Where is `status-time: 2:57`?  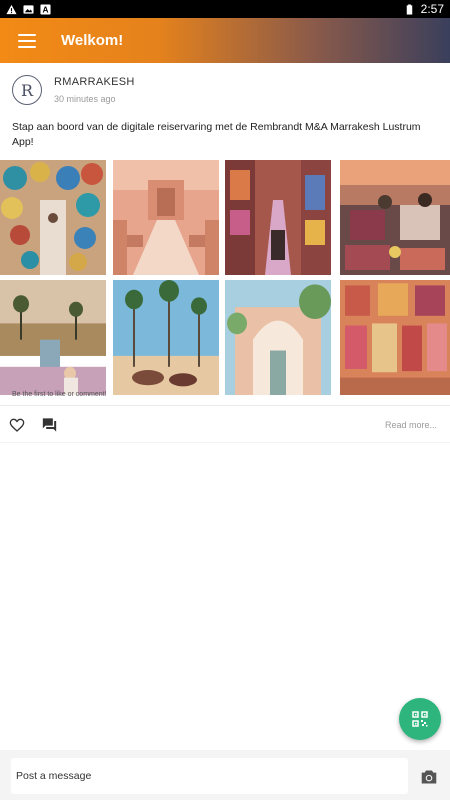
status-time: 2:57 is located at coordinates (432, 9).